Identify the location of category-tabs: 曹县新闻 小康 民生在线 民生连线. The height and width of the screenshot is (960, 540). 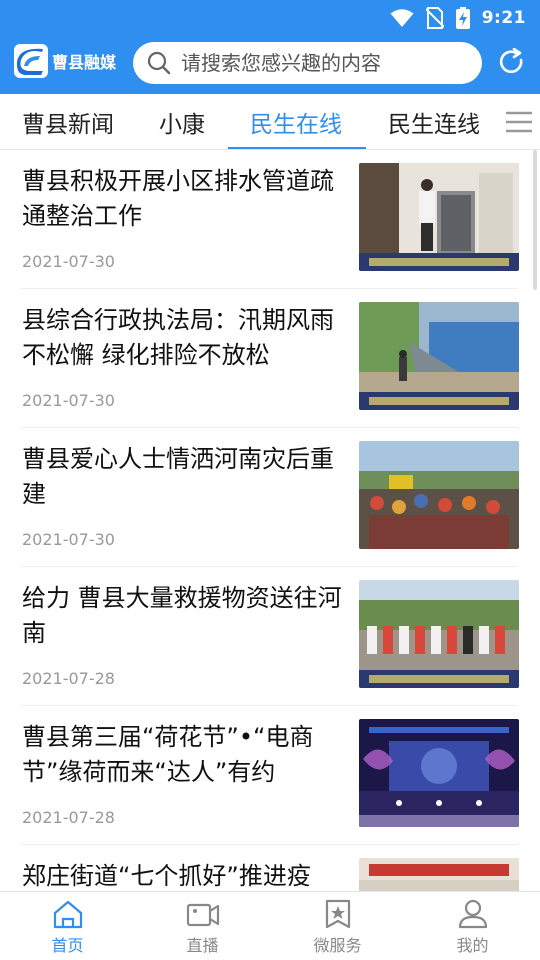
(270, 122).